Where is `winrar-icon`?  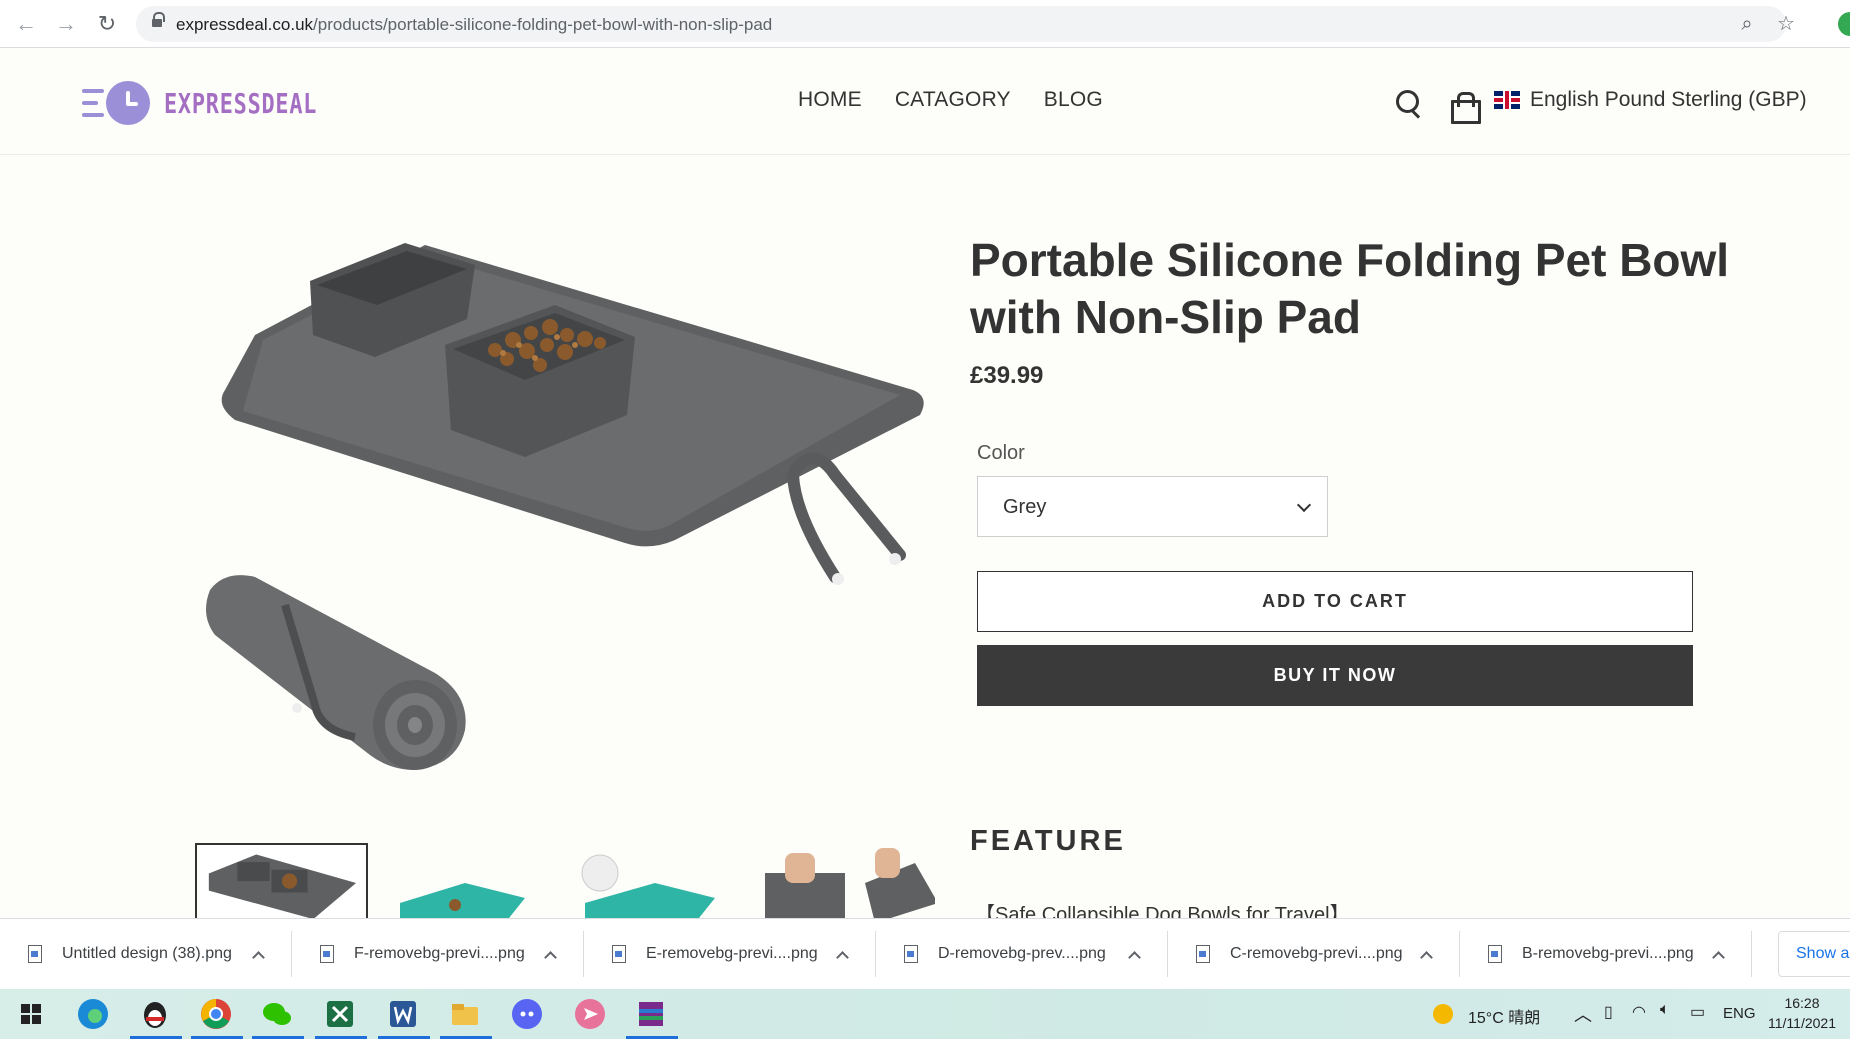
winrar-icon is located at coordinates (651, 1014).